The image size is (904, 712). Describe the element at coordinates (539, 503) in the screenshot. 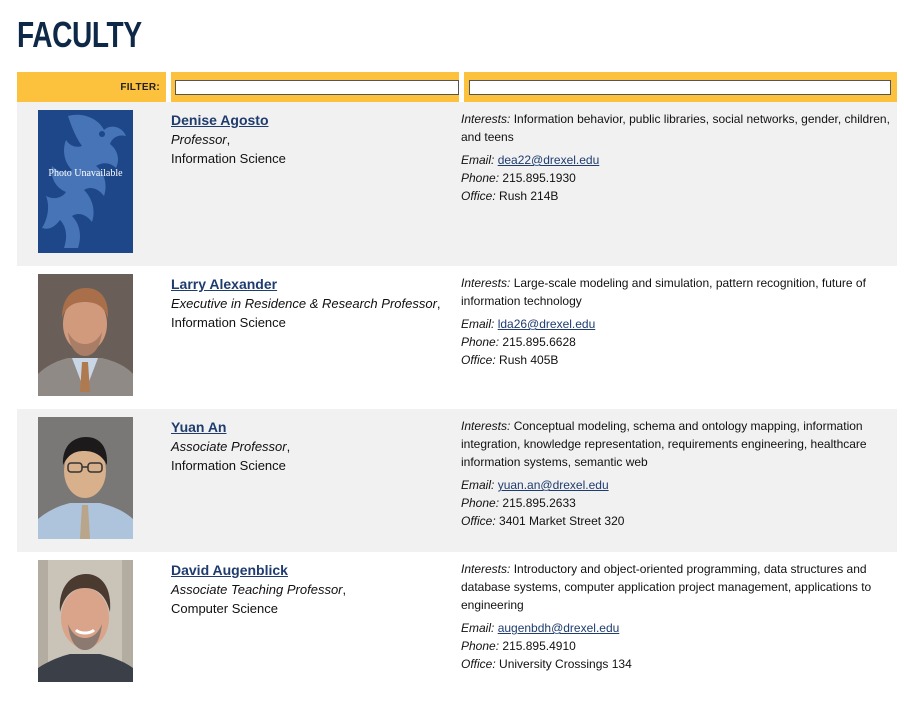

I see `phone-text: 215.895.2633` at that location.